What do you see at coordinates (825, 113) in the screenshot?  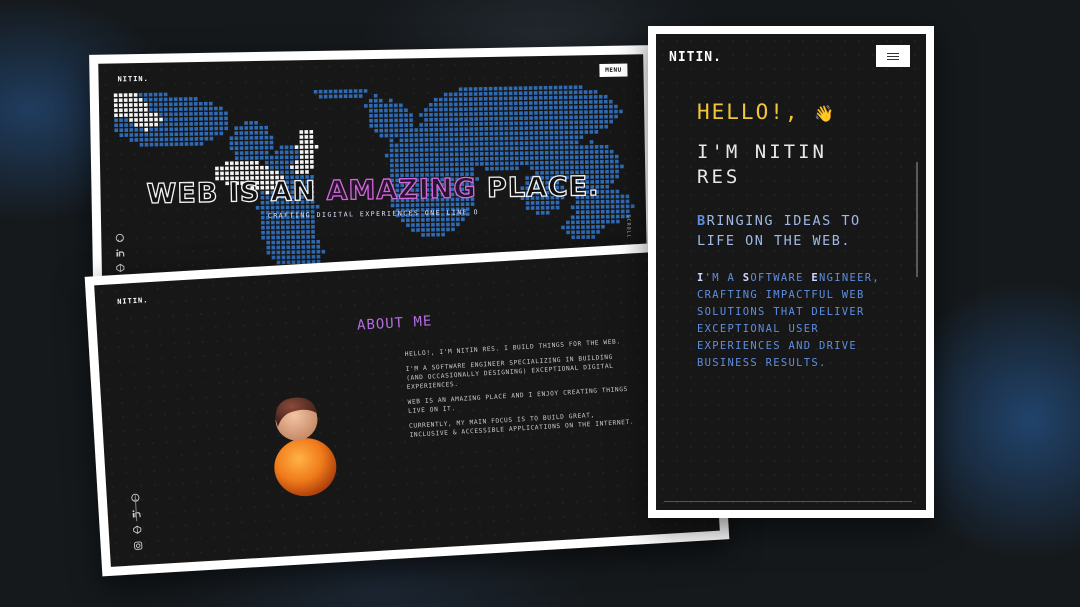 I see `waving-hand-icon: 👋` at bounding box center [825, 113].